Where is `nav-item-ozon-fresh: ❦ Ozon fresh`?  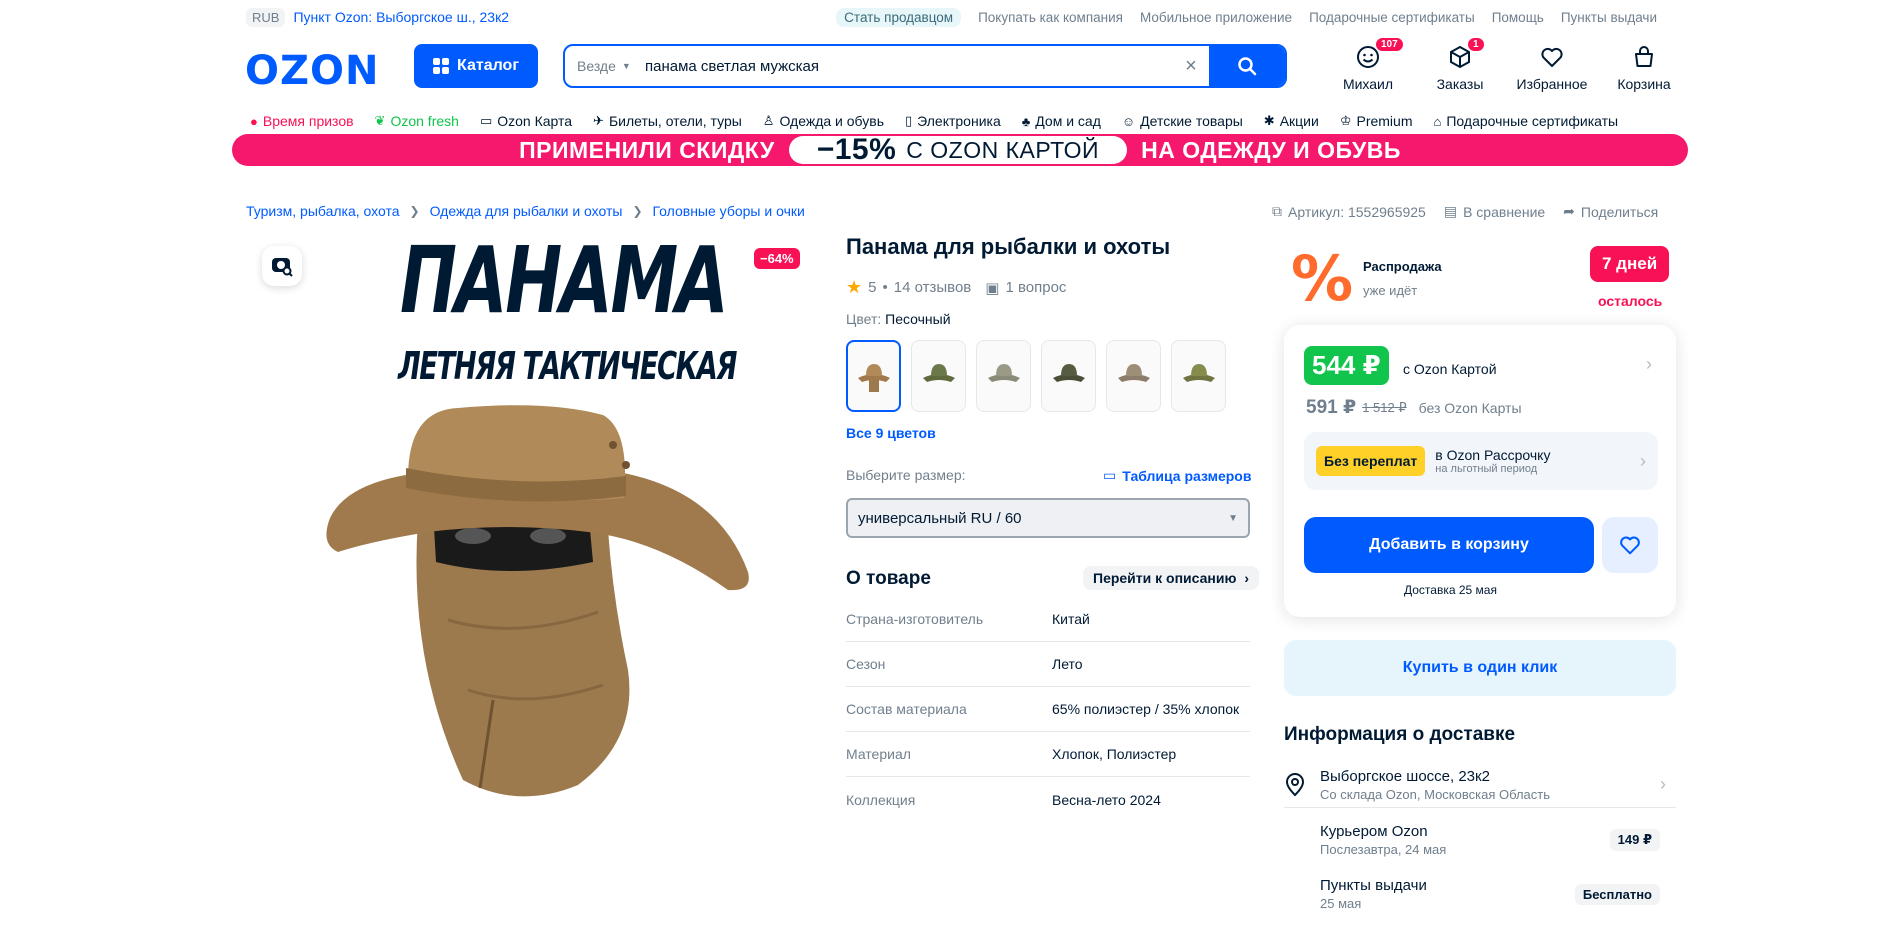
nav-item-ozon-fresh: ❦ Ozon fresh is located at coordinates (417, 121).